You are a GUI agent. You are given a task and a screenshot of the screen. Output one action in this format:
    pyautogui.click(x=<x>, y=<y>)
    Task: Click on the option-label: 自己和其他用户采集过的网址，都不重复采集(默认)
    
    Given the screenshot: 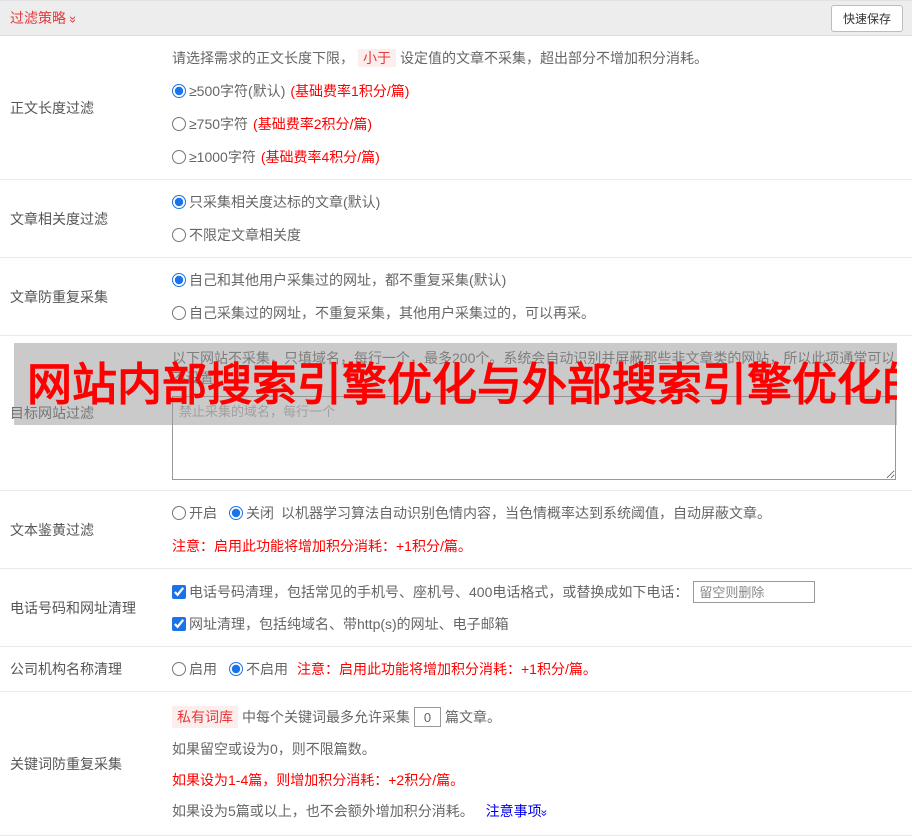 What is the action you would take?
    pyautogui.click(x=348, y=280)
    